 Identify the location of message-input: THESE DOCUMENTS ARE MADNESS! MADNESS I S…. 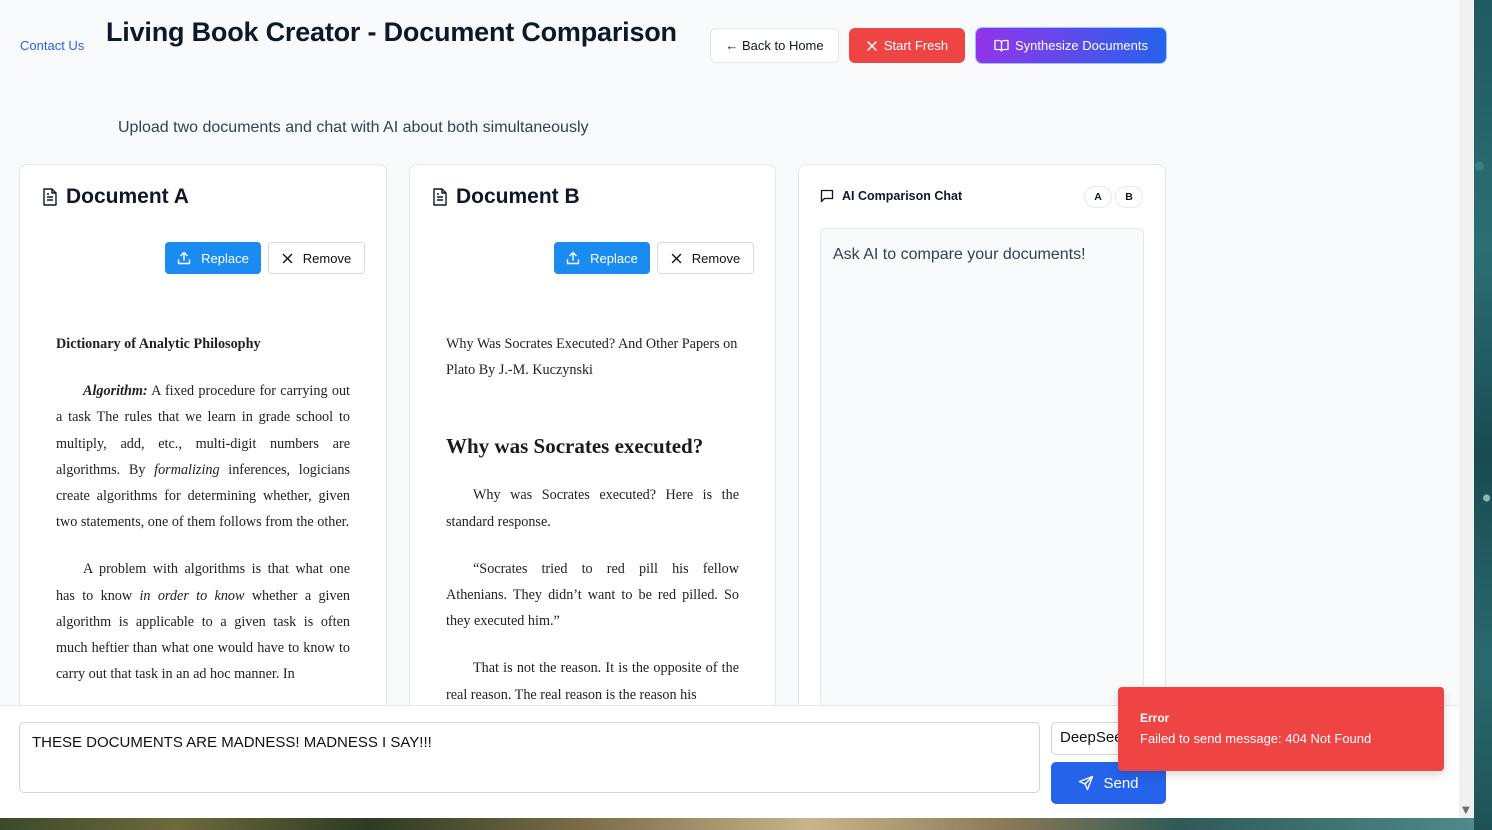
(529, 757).